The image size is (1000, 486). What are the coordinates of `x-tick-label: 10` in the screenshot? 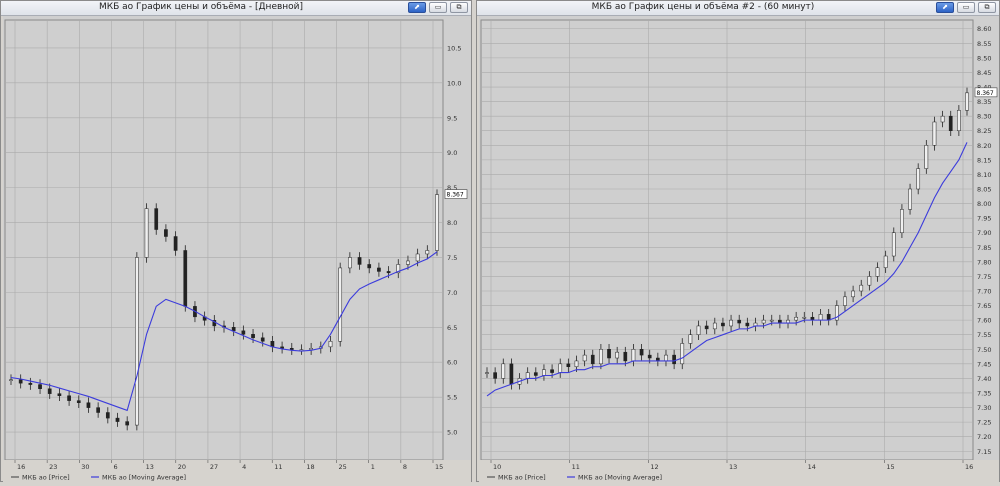 It's located at (497, 467).